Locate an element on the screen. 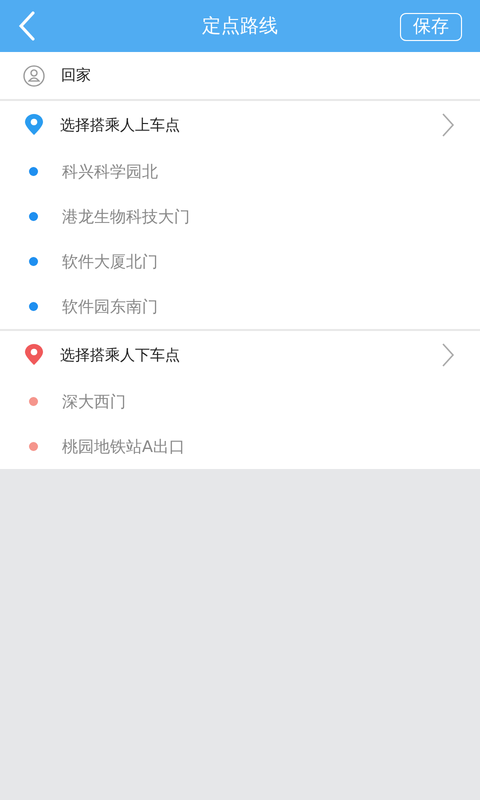 Image resolution: width=480 pixels, height=800 pixels. page-title: 定点路线 is located at coordinates (240, 26).